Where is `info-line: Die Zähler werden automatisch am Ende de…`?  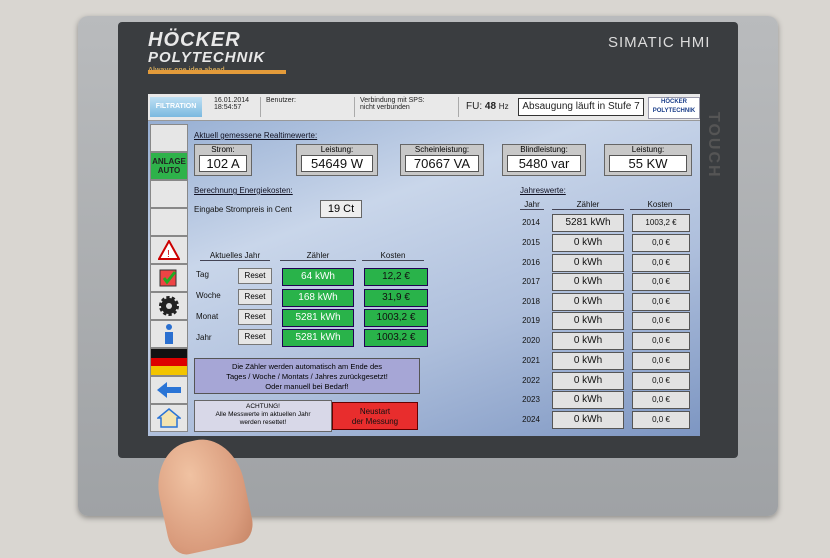 info-line: Die Zähler werden automatisch am Ende de… is located at coordinates (307, 366).